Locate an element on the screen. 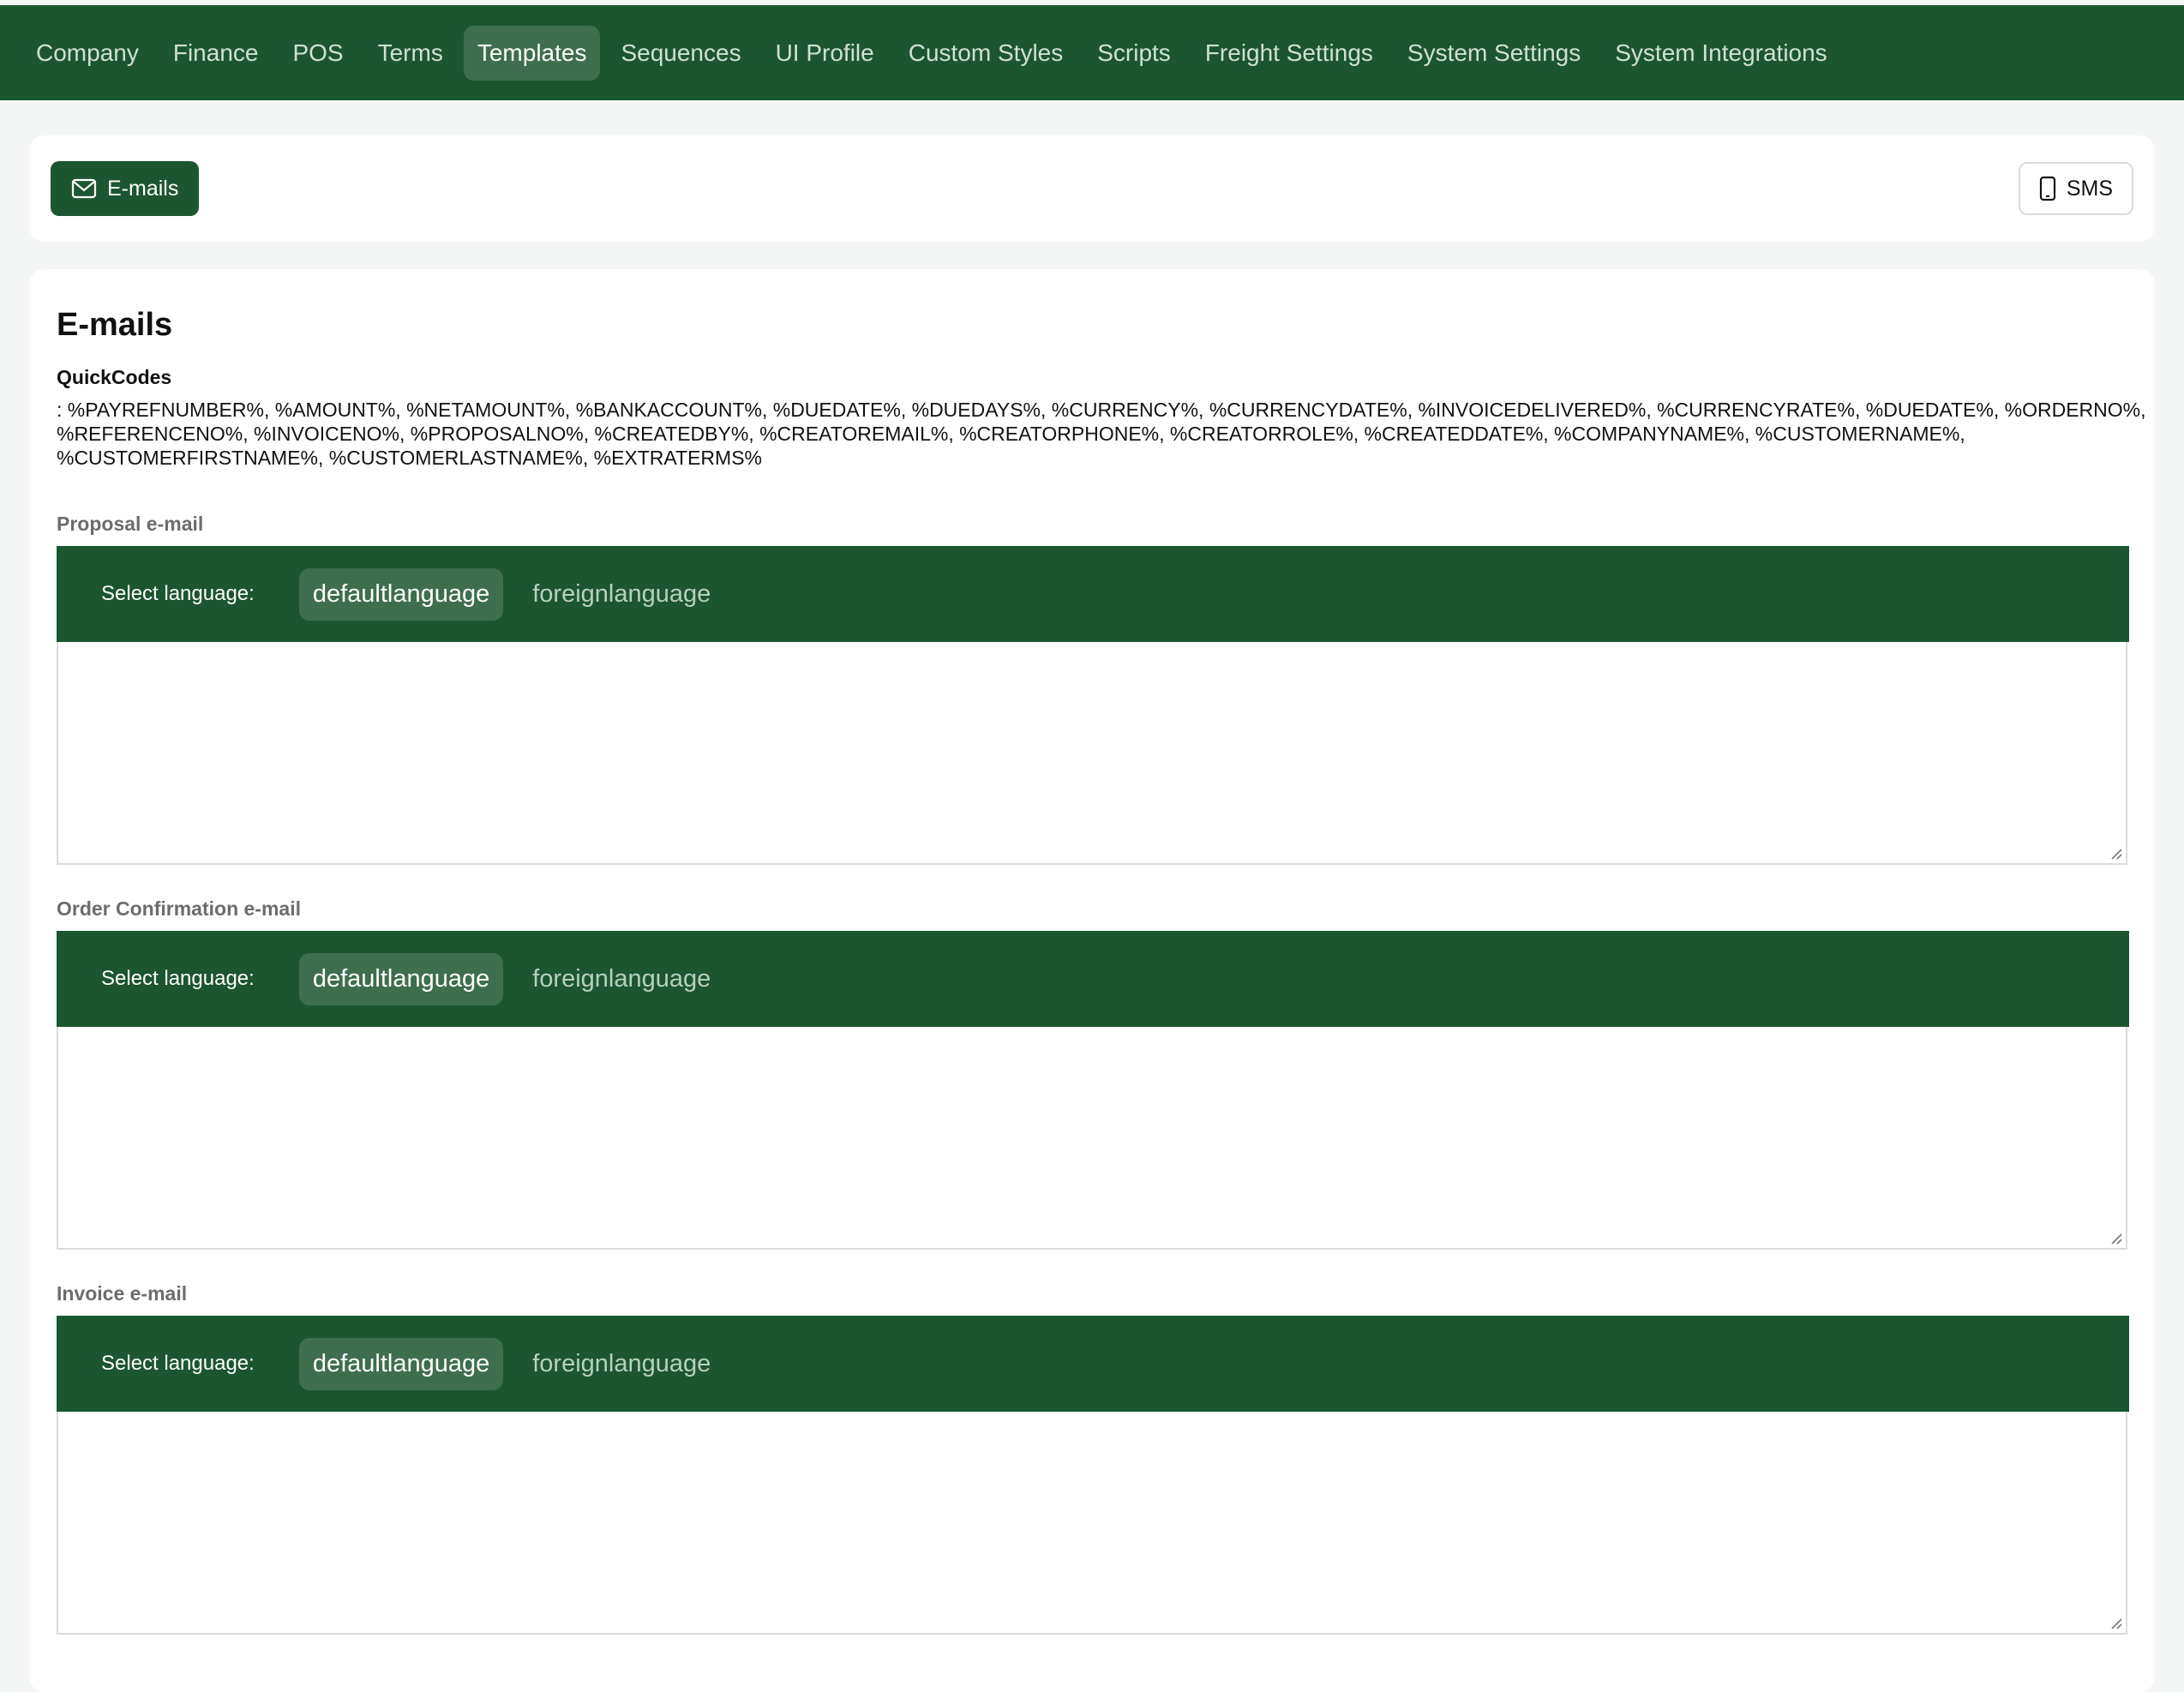  envelope-icon is located at coordinates (84, 188).